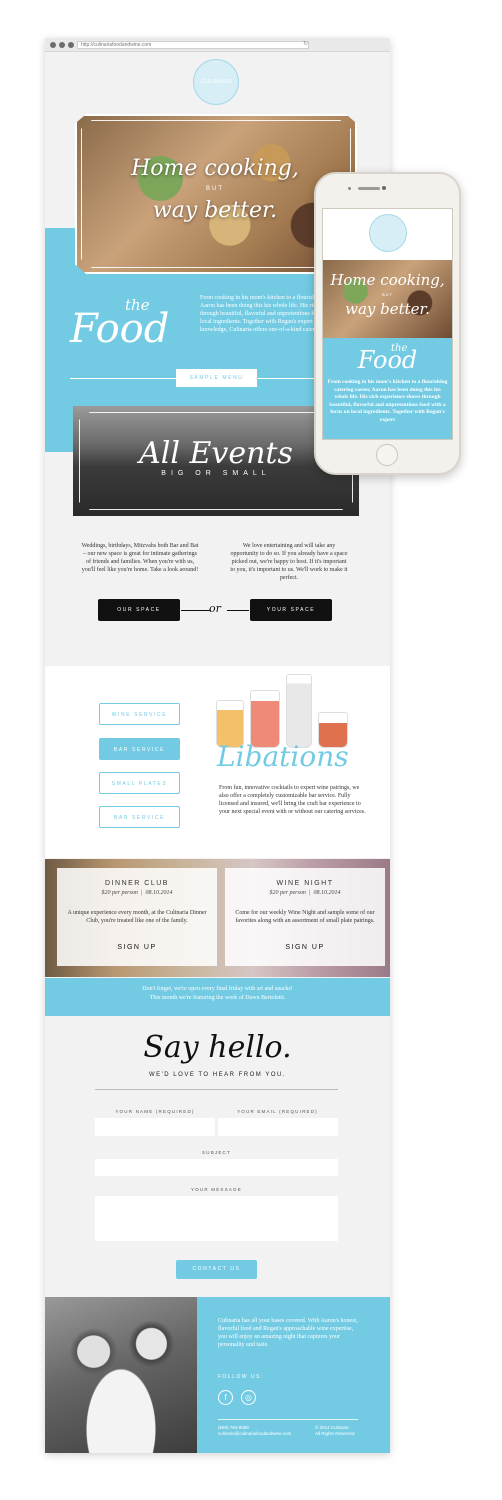 This screenshot has height=1500, width=502. What do you see at coordinates (288, 1419) in the screenshot?
I see `footer-divider` at bounding box center [288, 1419].